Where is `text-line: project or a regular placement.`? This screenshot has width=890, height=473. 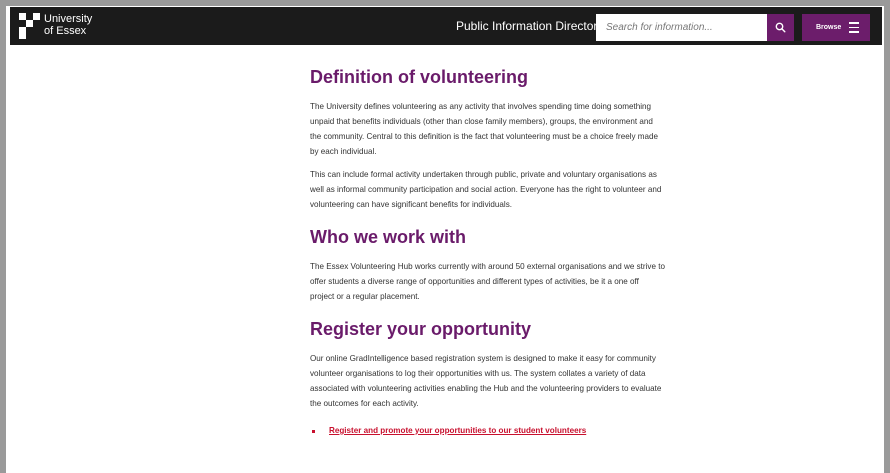 text-line: project or a regular placement. is located at coordinates (365, 296).